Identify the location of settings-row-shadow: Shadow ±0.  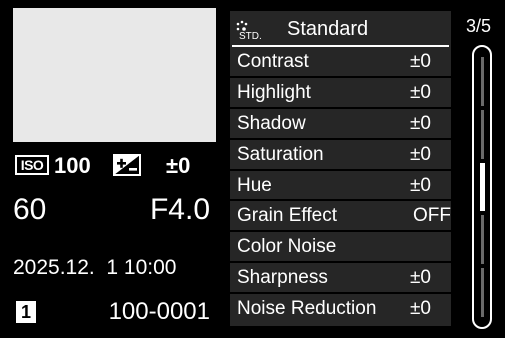
(340, 124).